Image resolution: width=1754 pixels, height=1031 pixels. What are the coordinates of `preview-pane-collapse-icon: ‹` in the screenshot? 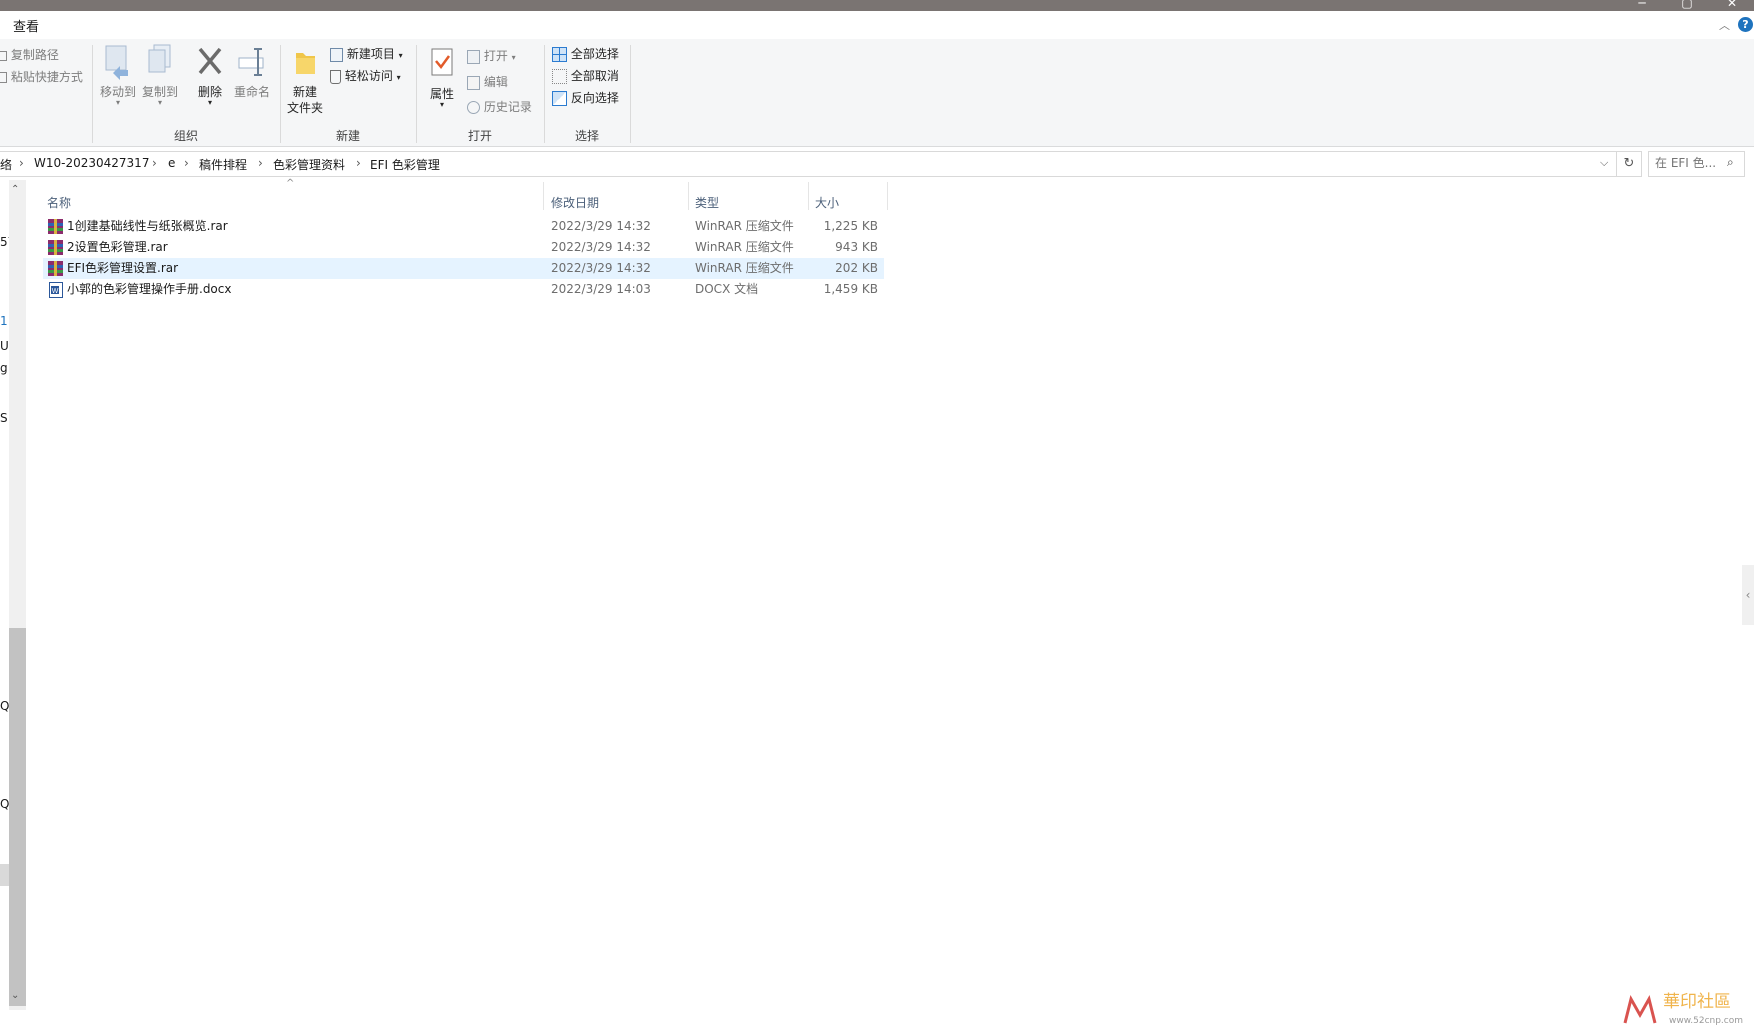 It's located at (1748, 595).